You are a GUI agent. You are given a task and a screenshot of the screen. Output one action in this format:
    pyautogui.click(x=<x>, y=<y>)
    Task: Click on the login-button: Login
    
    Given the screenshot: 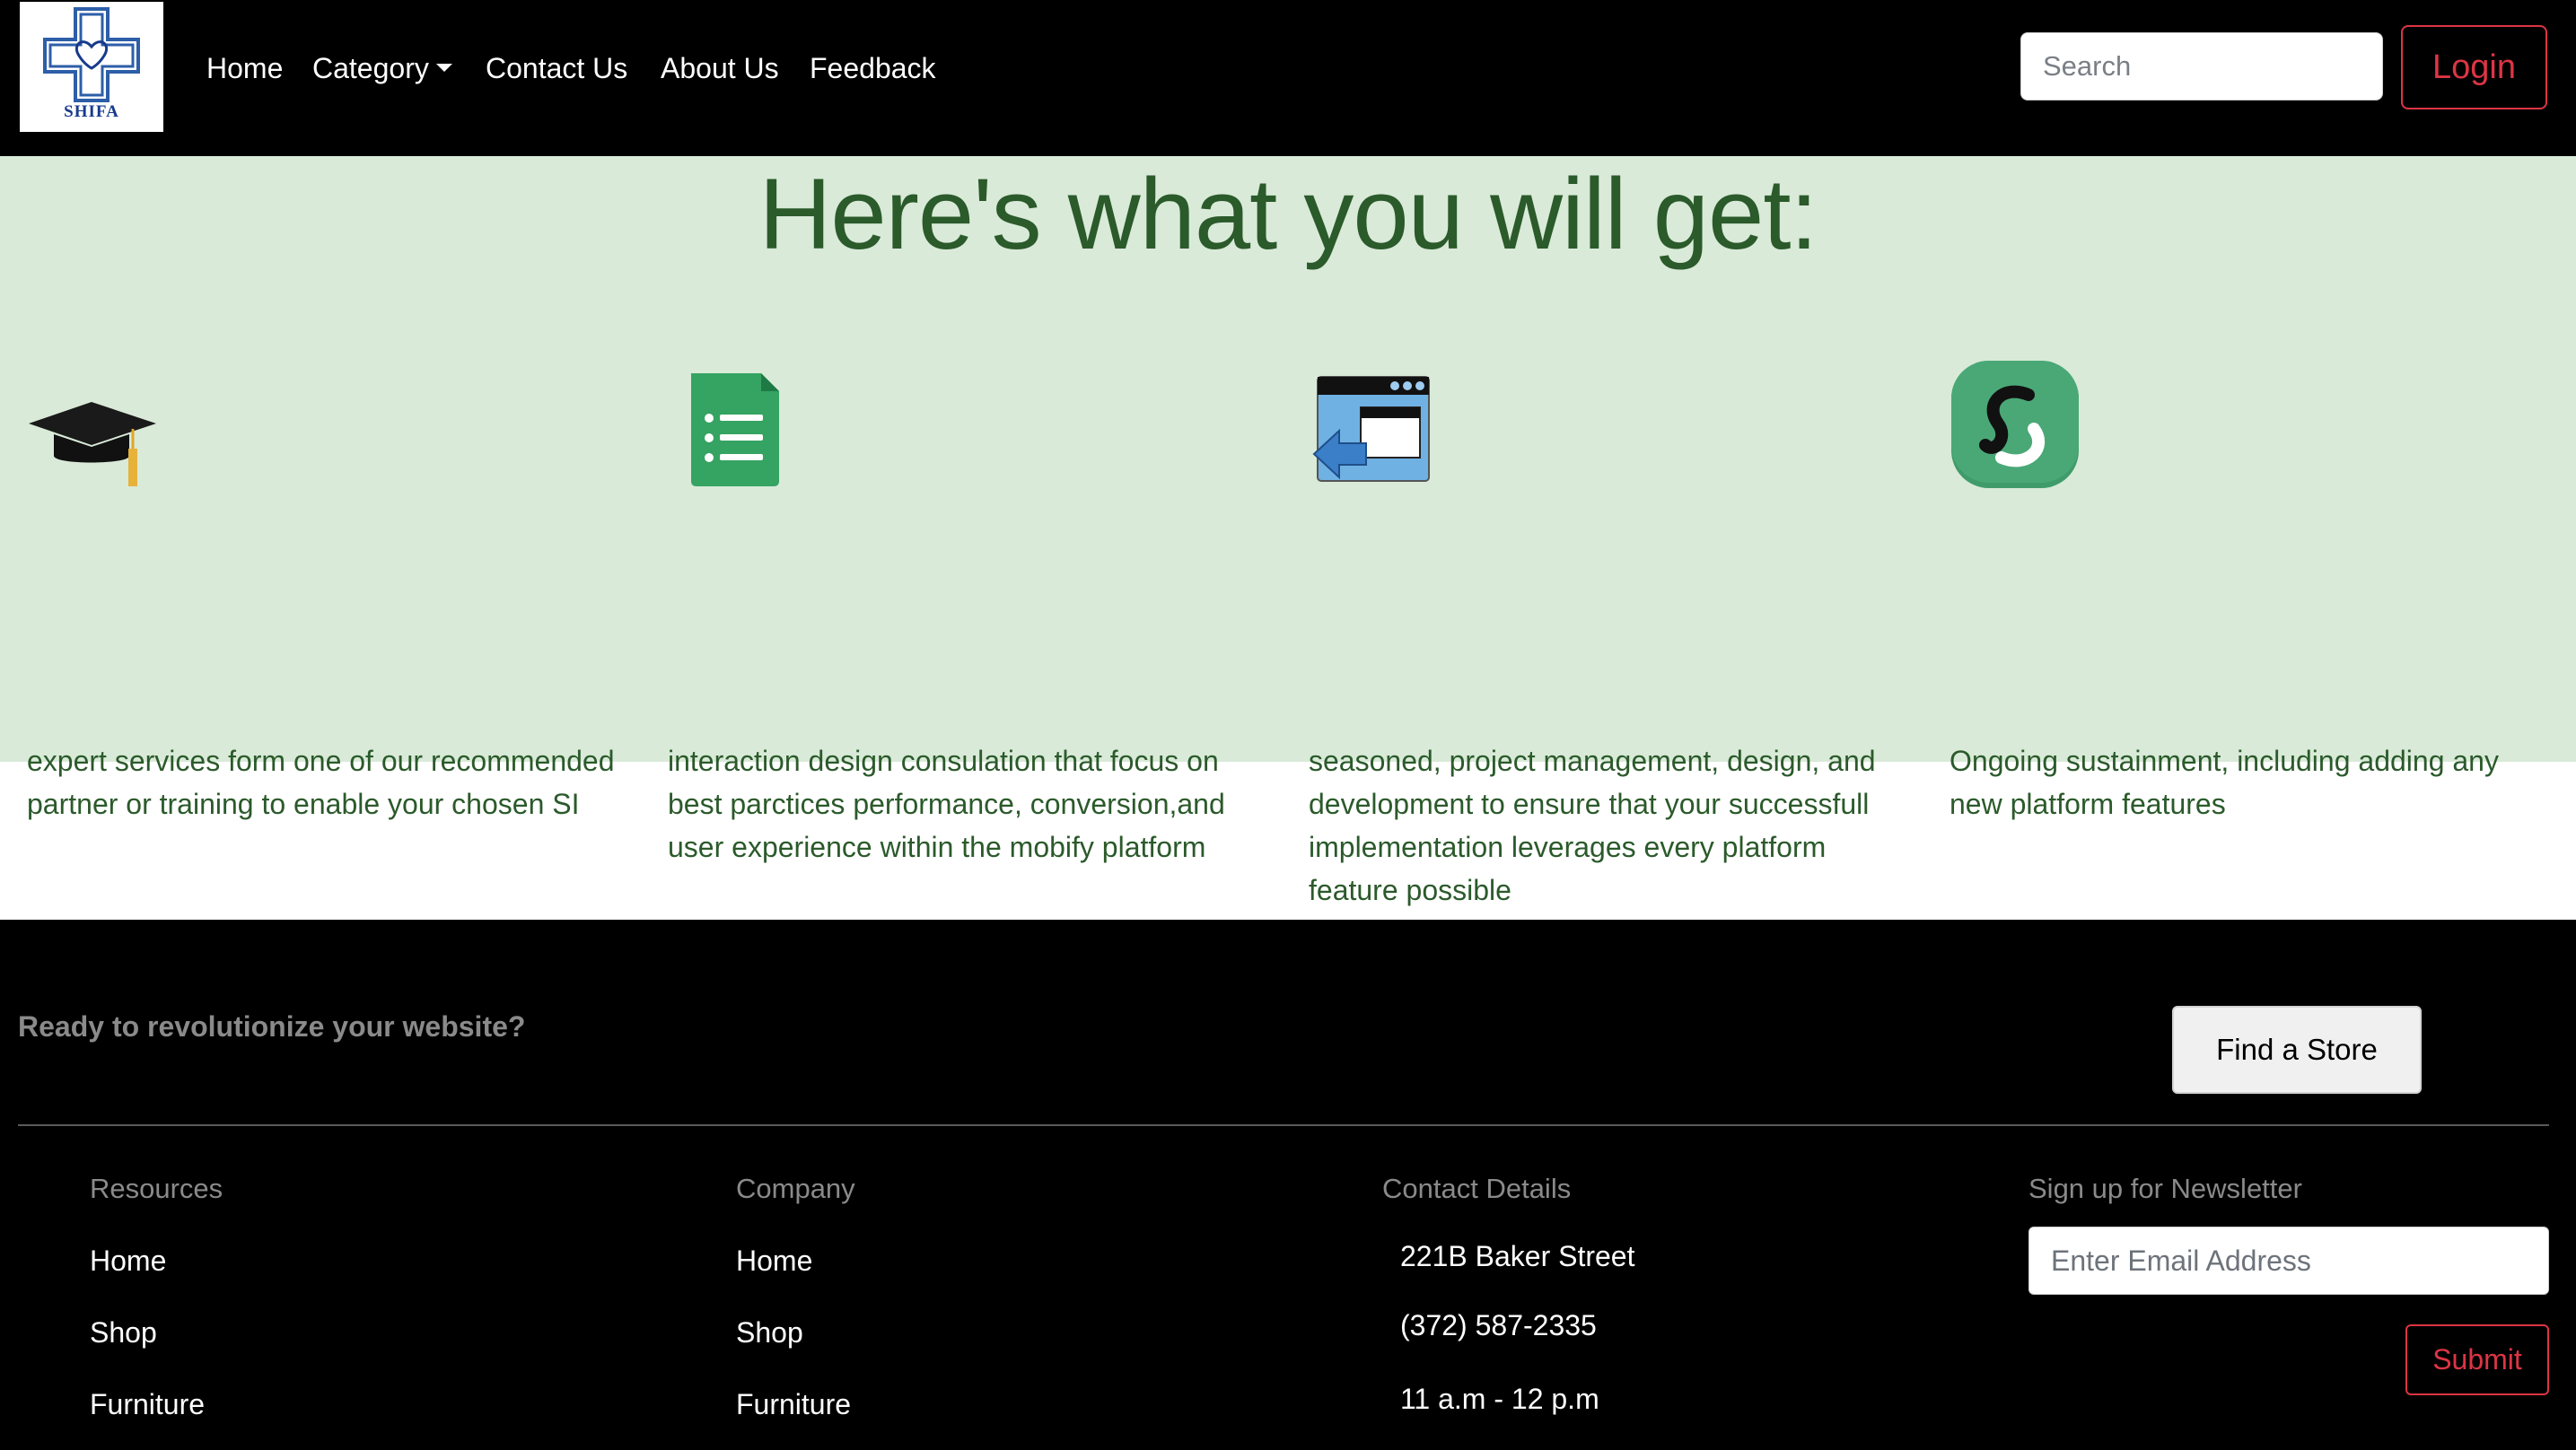 What is the action you would take?
    pyautogui.click(x=2474, y=67)
    